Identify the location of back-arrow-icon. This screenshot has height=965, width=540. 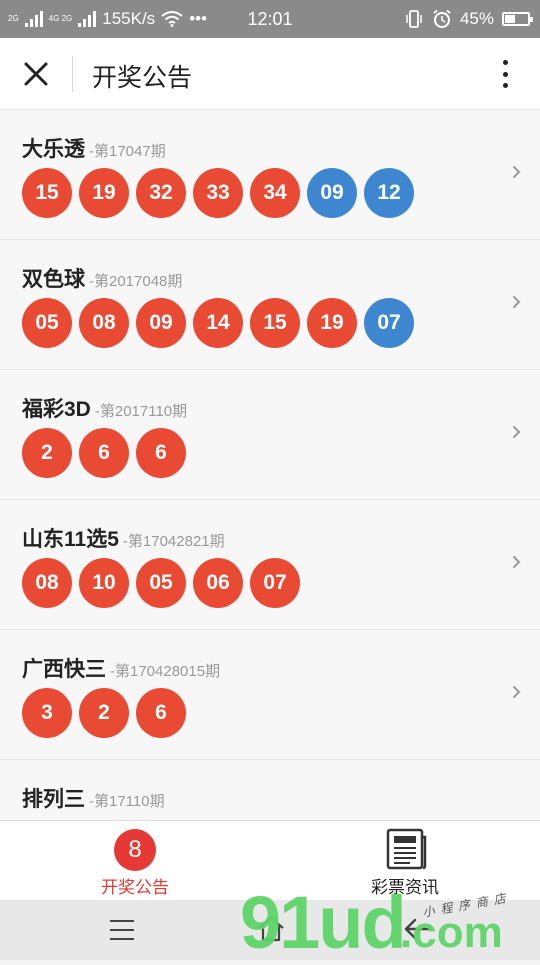
(418, 929).